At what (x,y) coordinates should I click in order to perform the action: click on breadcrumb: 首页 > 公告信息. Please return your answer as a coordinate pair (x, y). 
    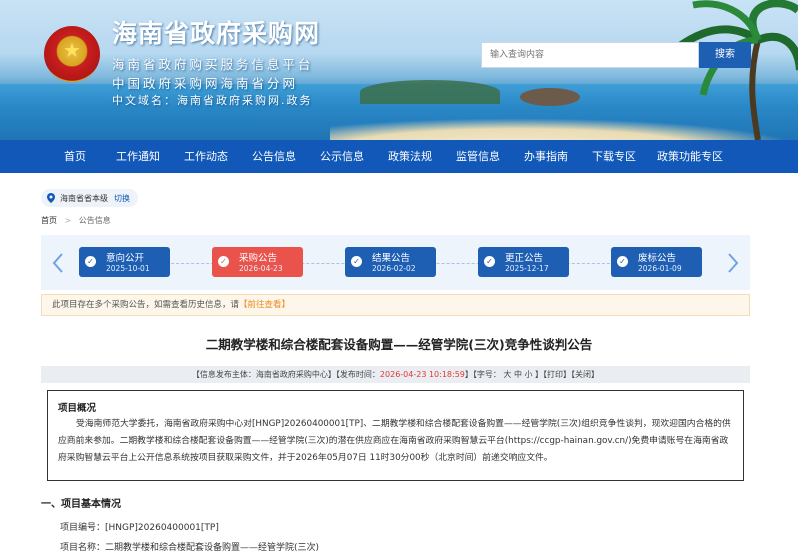
    Looking at the image, I should click on (76, 220).